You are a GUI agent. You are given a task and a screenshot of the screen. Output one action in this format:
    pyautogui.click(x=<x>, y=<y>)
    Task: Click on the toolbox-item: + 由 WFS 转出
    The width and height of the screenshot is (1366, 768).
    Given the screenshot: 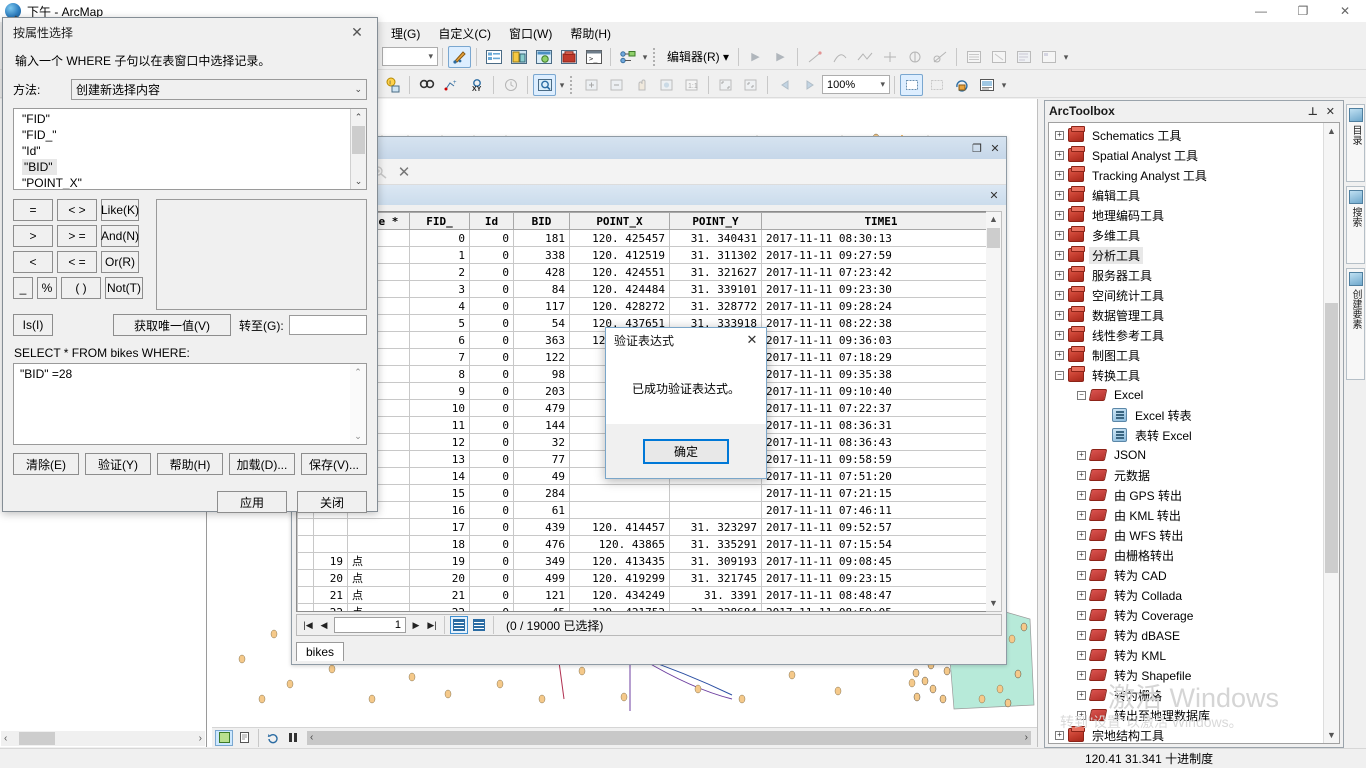 What is the action you would take?
    pyautogui.click(x=1186, y=535)
    